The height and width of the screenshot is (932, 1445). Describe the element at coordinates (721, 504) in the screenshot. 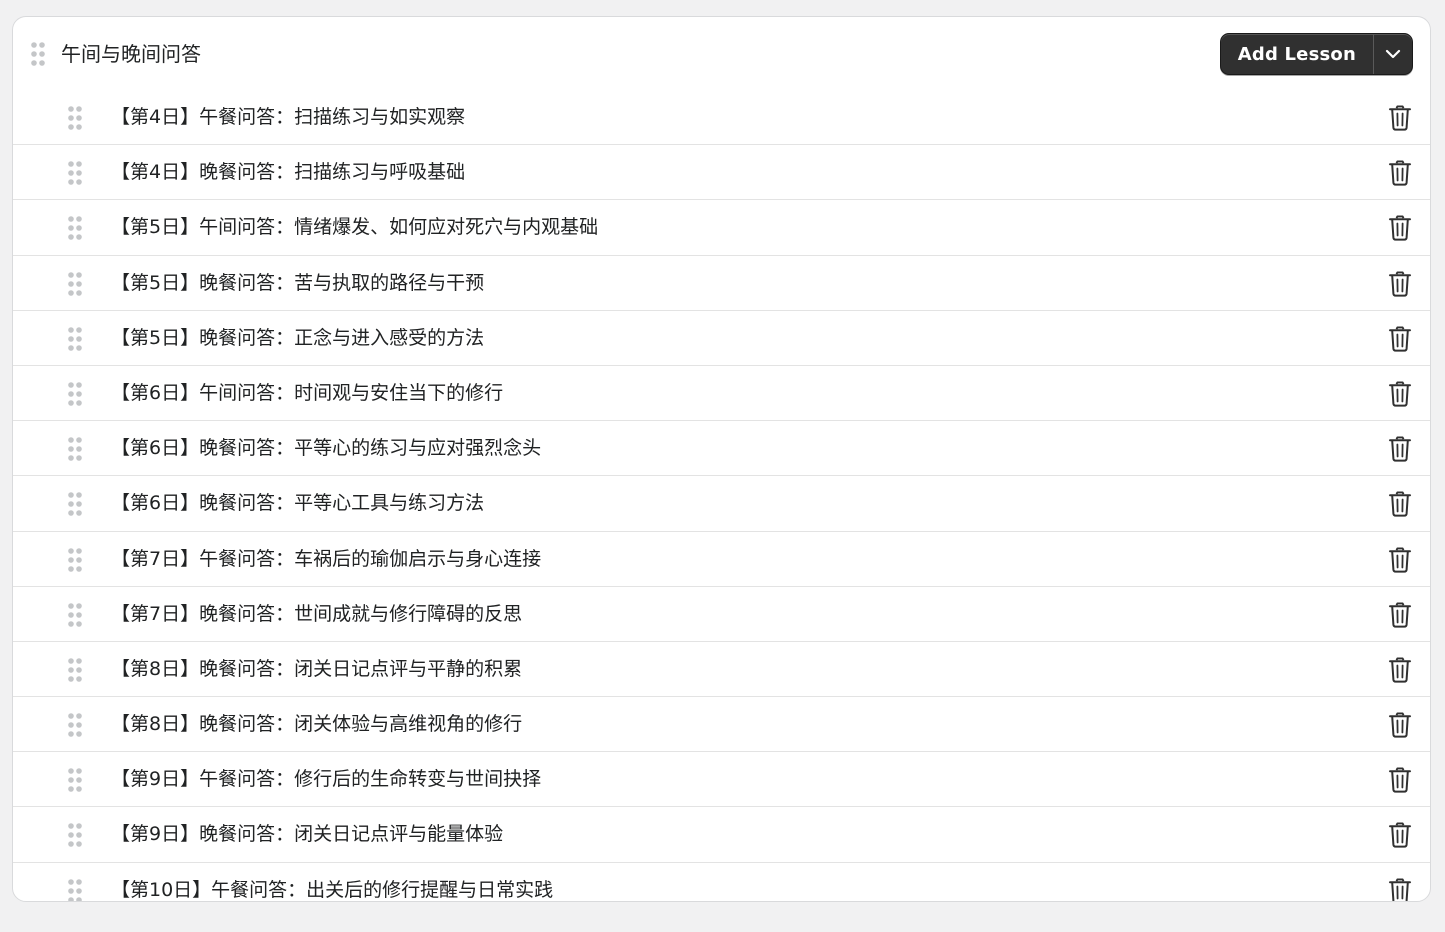

I see `lesson-row: 【第6日】晚餐问答：平等心工具与练习方法` at that location.